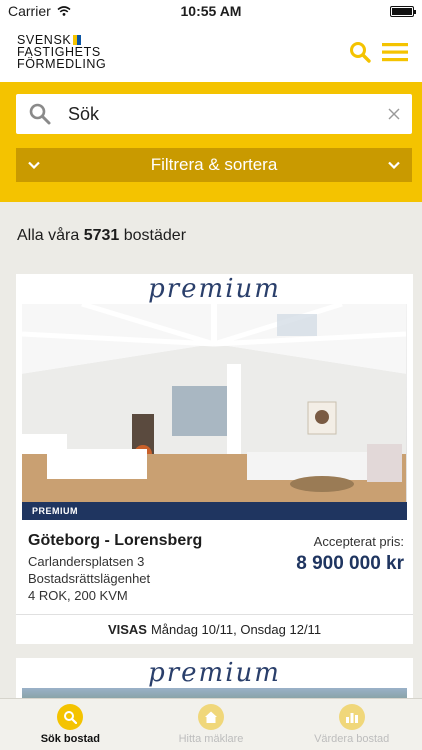 The image size is (422, 750). I want to click on tab-search-home: Sök bostad, so click(70, 724).